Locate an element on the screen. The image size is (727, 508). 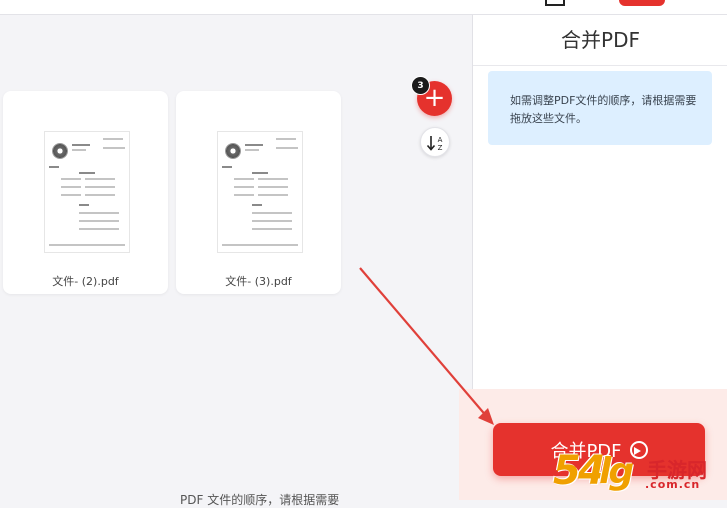
watermark-number: 54 is located at coordinates (579, 471).